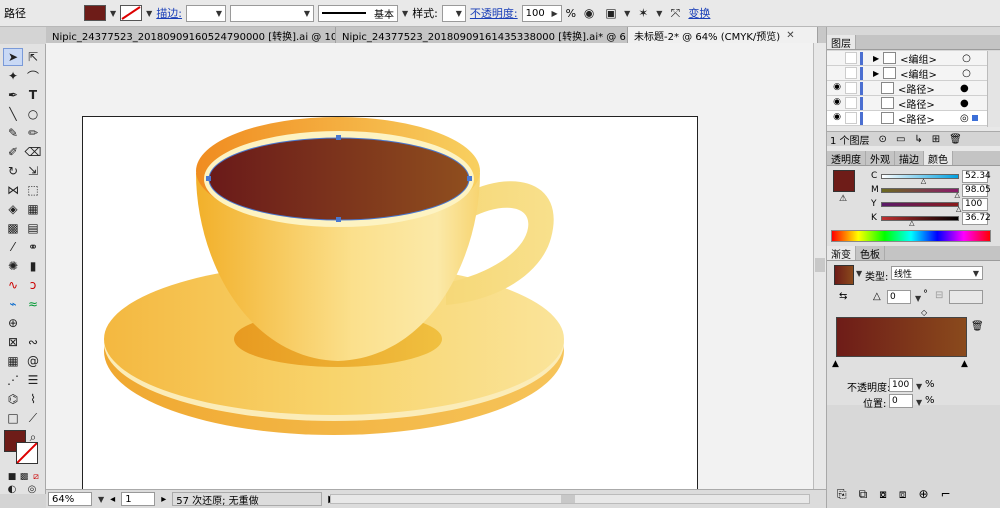  Describe the element at coordinates (870, 253) in the screenshot. I see `tab-swatches: 色板` at that location.